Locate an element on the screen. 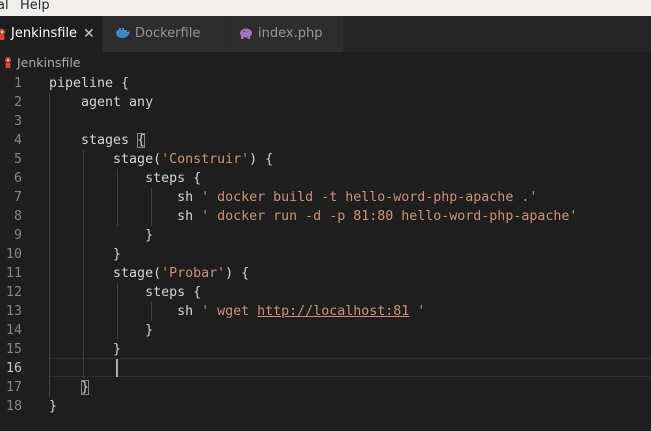 This screenshot has height=431, width=651. code-string: 'Probar' is located at coordinates (193, 273).